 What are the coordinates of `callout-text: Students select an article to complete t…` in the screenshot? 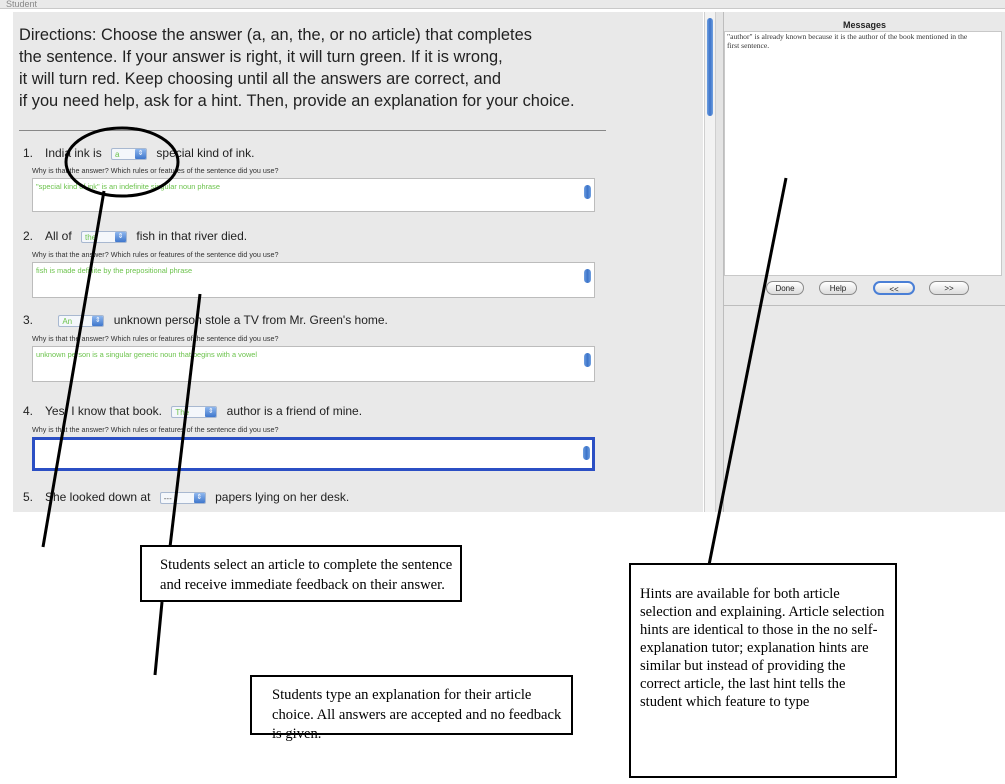 It's located at (306, 575).